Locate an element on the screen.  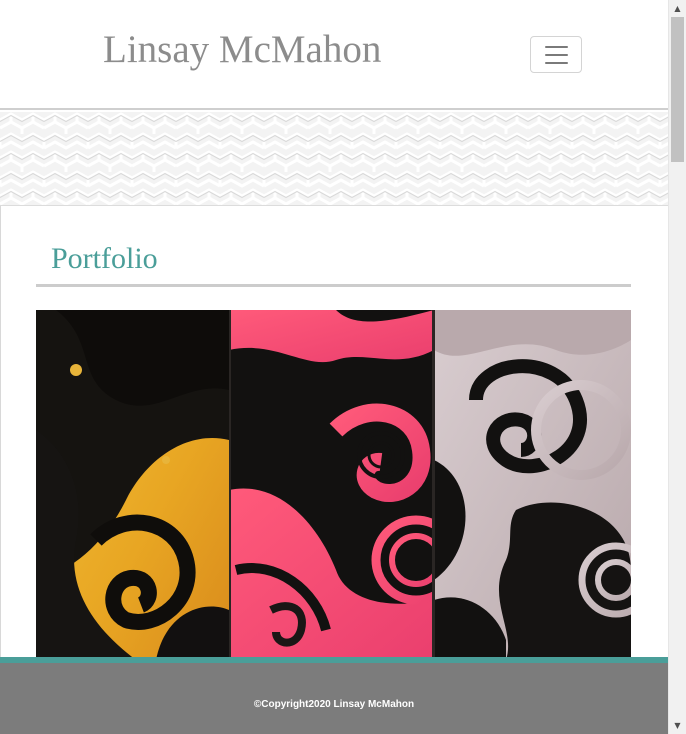
scroll-thumb is located at coordinates (677, 89).